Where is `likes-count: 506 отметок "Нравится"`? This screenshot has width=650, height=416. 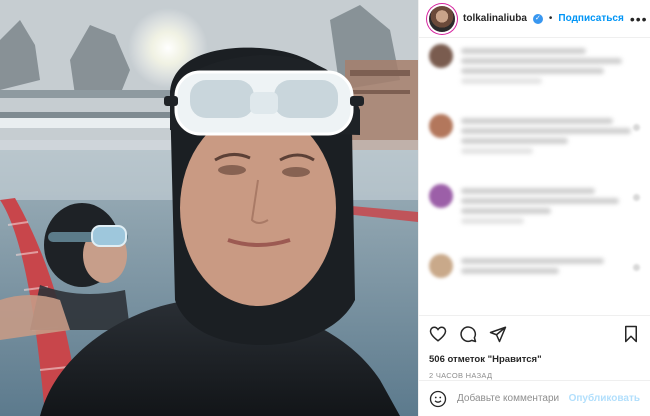 likes-count: 506 отметок "Нравится" is located at coordinates (534, 358).